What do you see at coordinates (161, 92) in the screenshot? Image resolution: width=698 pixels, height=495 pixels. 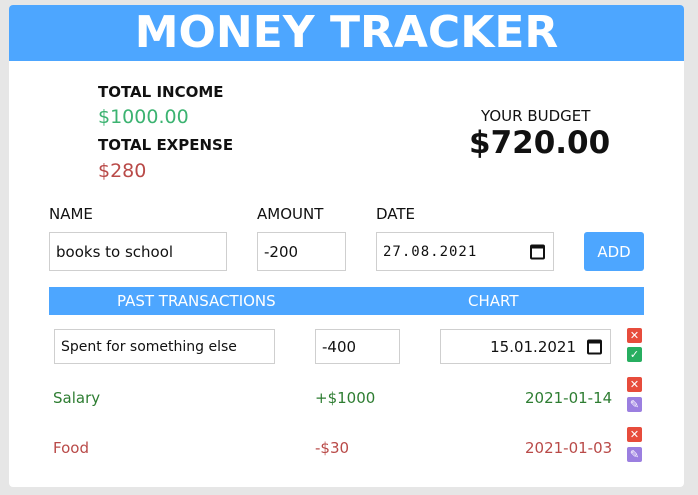 I see `total-income-label: TOTAL INCOME` at bounding box center [161, 92].